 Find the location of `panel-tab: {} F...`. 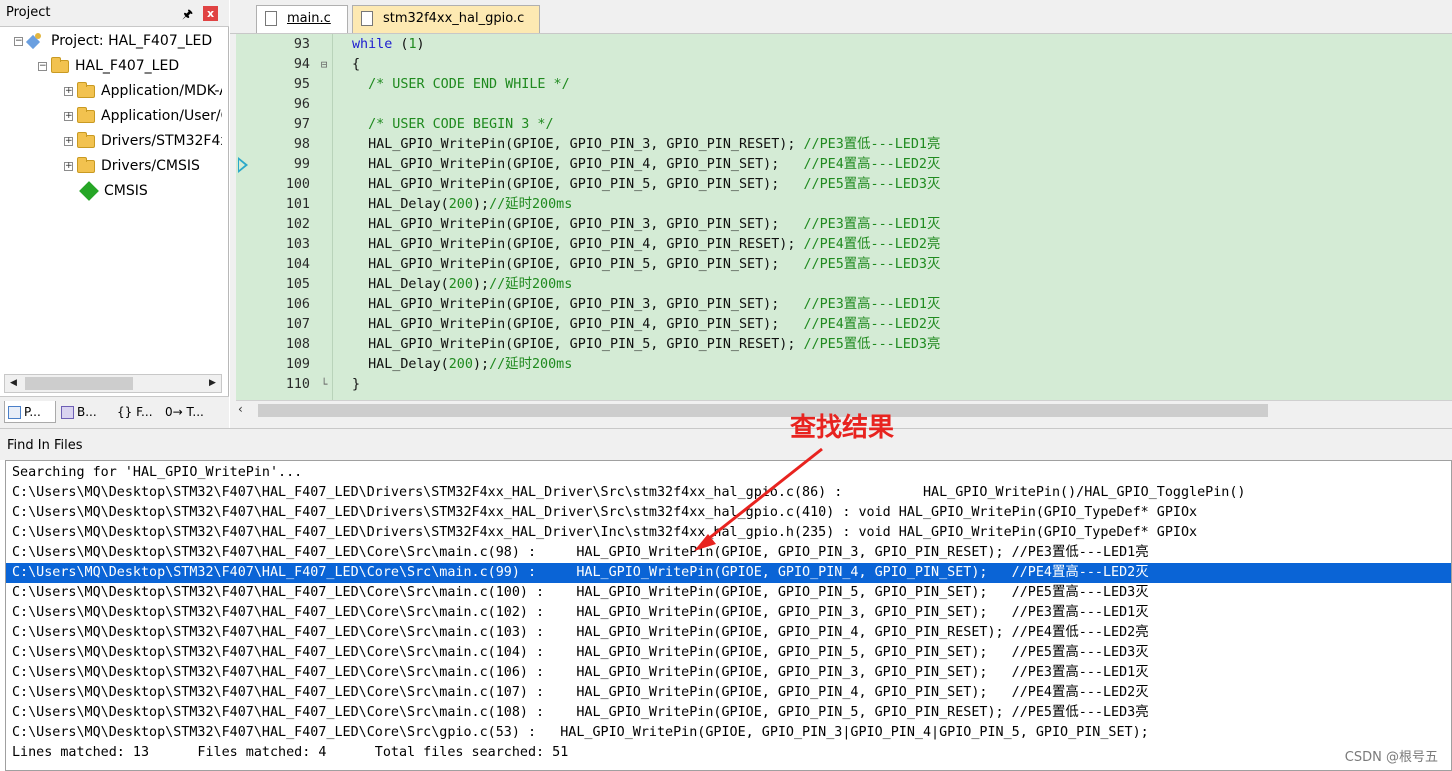

panel-tab: {} F... is located at coordinates (138, 412).